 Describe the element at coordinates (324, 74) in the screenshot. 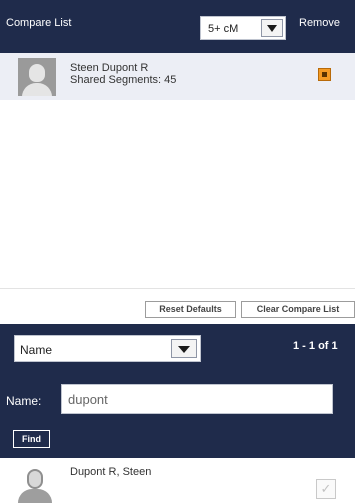

I see `remove-checkbox-icon` at that location.